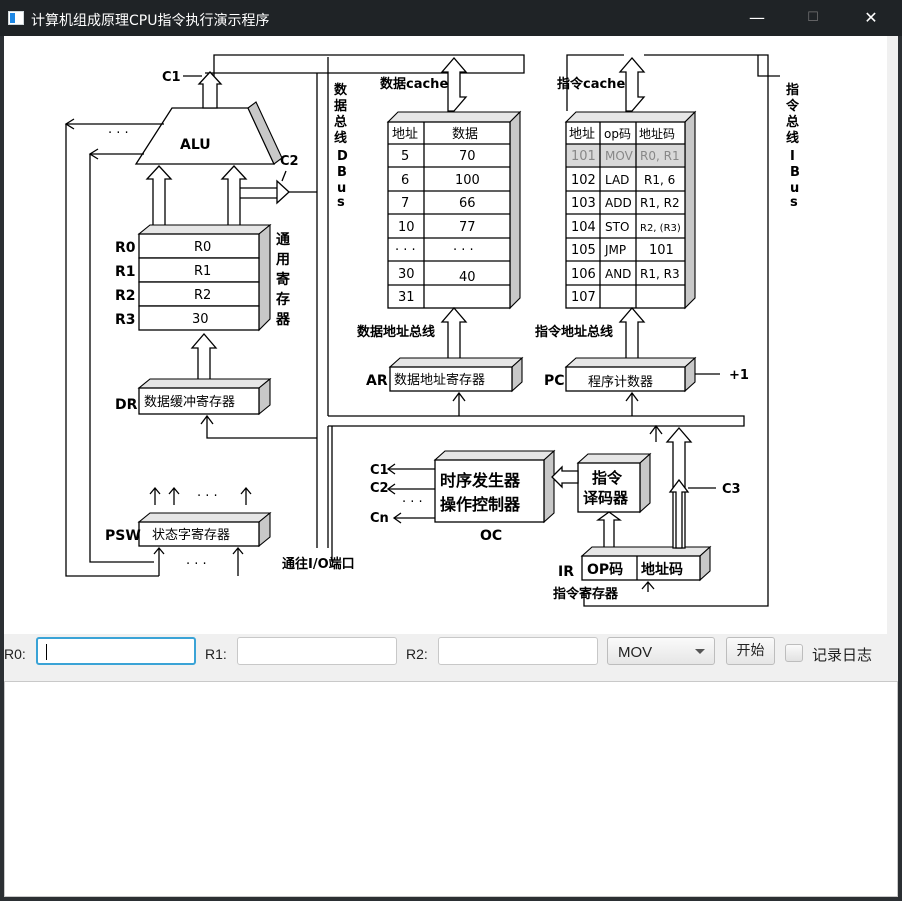 Image resolution: width=902 pixels, height=901 pixels. Describe the element at coordinates (406, 274) in the screenshot. I see `svg-text: 30` at that location.